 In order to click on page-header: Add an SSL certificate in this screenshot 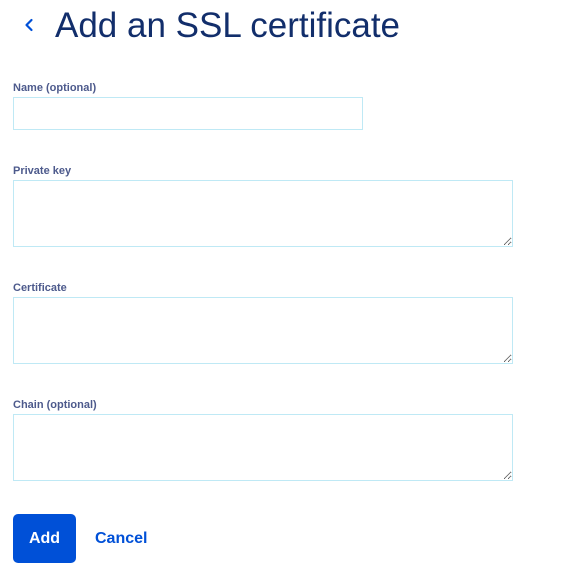, I will do `click(289, 26)`.